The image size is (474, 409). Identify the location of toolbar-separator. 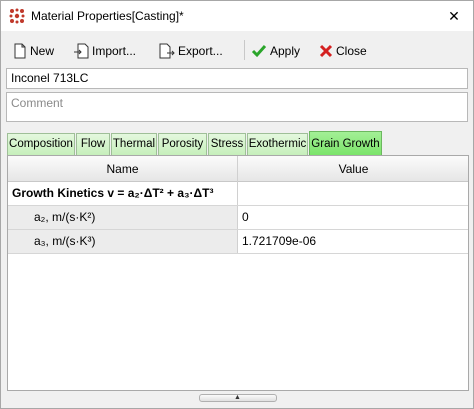
(244, 50).